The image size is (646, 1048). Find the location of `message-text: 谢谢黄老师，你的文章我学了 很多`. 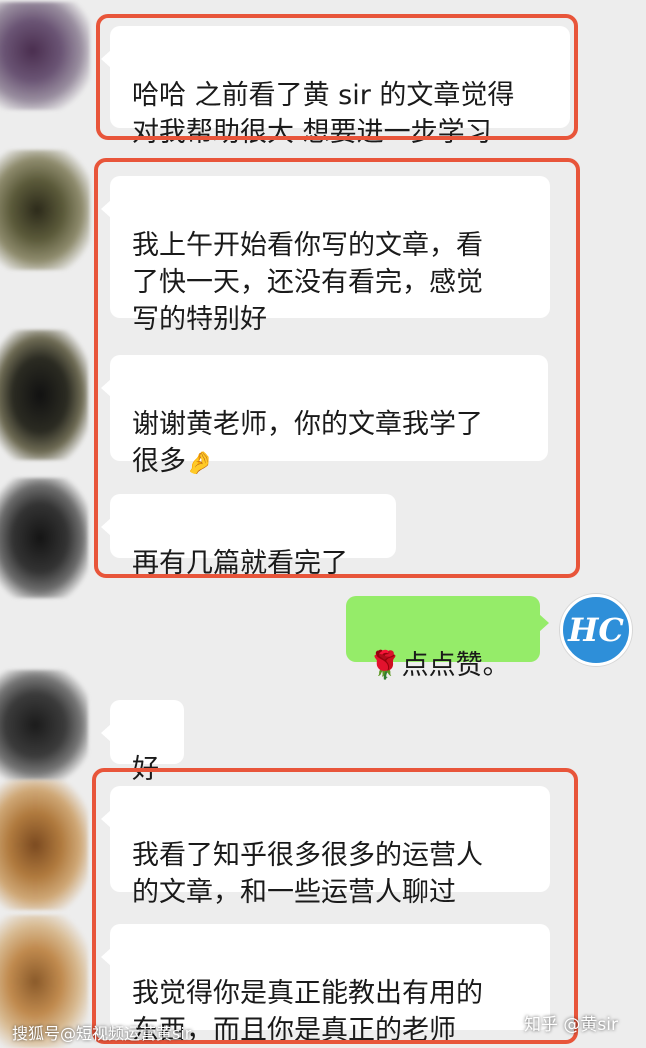

message-text: 谢谢黄老师，你的文章我学了 很多 is located at coordinates (307, 443).